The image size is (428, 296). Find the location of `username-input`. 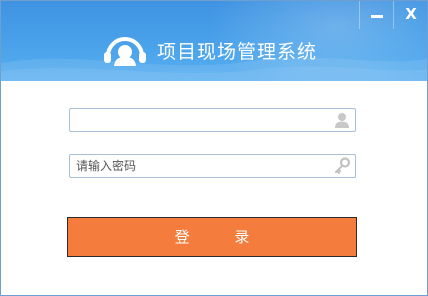

username-input is located at coordinates (200, 120).